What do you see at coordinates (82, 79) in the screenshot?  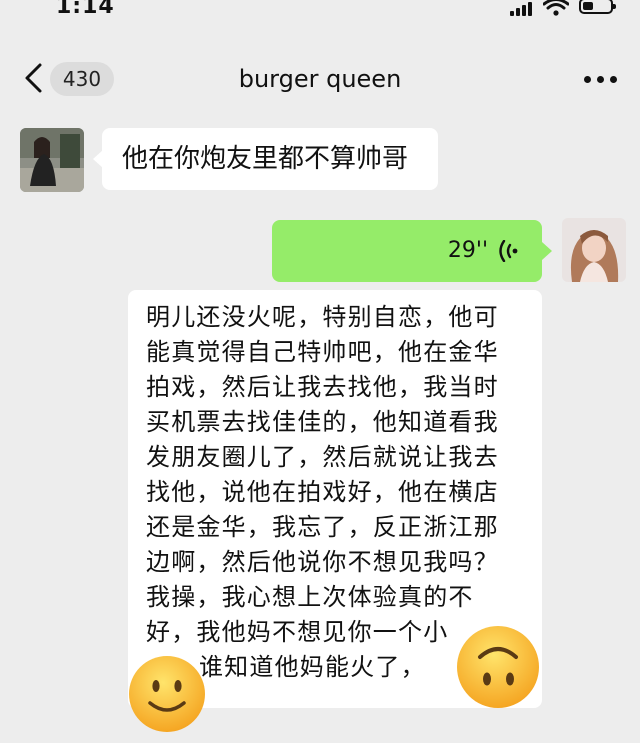 I see `unread-count-badge: 430` at bounding box center [82, 79].